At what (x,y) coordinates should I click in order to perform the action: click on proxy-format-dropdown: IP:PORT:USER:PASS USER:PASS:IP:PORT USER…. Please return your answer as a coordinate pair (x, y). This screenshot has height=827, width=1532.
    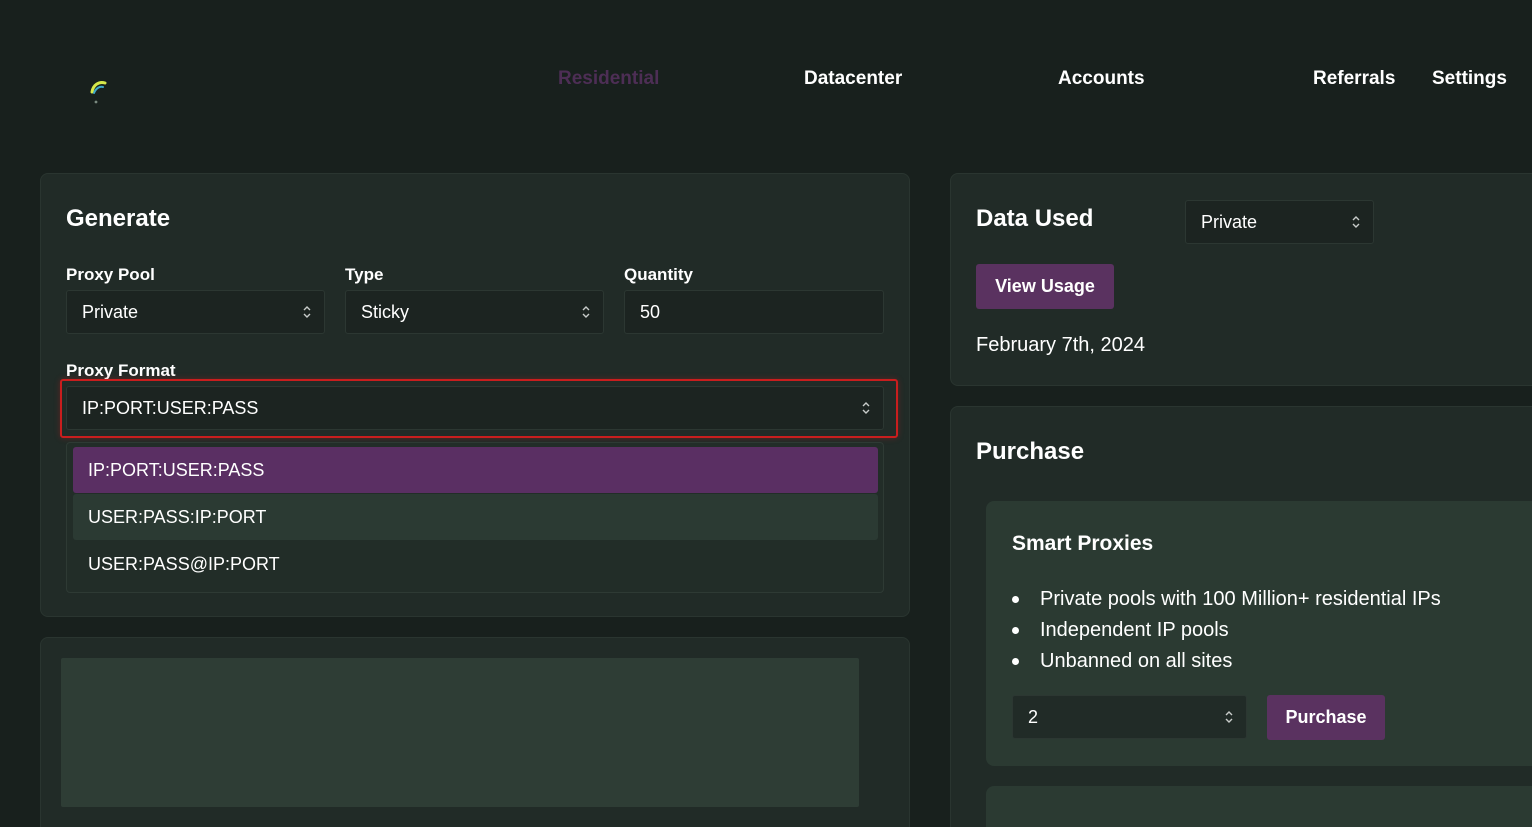
    Looking at the image, I should click on (475, 517).